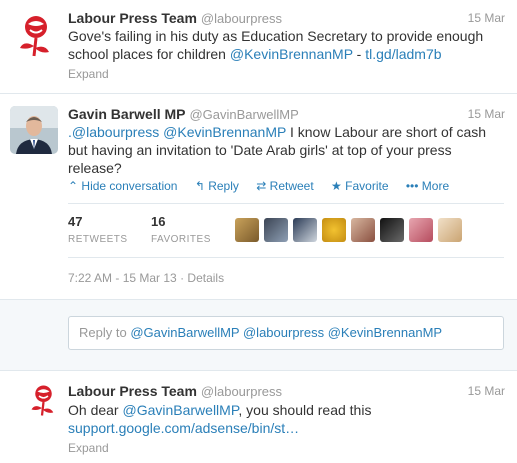  Describe the element at coordinates (75, 221) in the screenshot. I see `retweets-count: 47` at that location.